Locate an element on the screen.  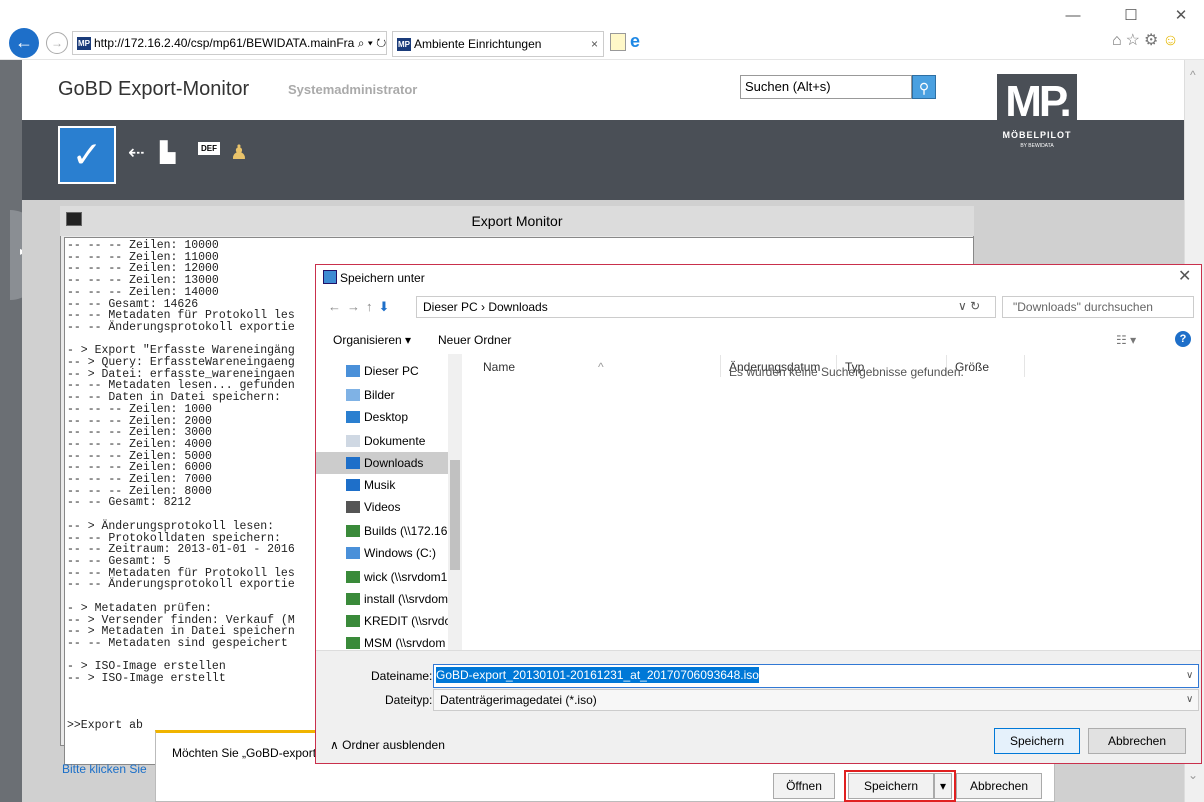
tree-item: Musik is located at coordinates (388, 485).